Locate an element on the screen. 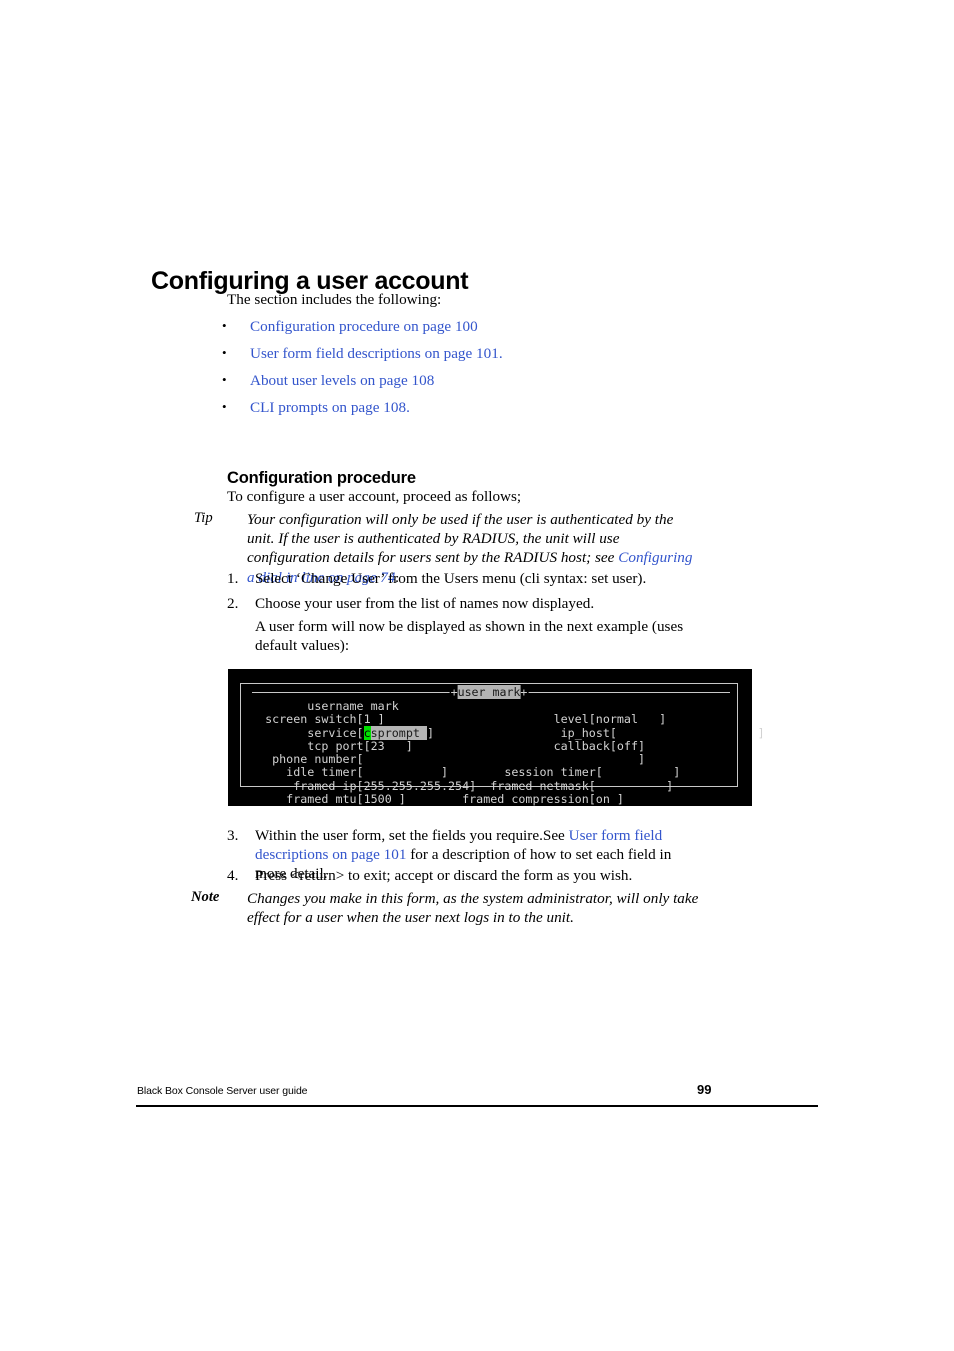  terminal-title-suffix: + is located at coordinates (524, 692).